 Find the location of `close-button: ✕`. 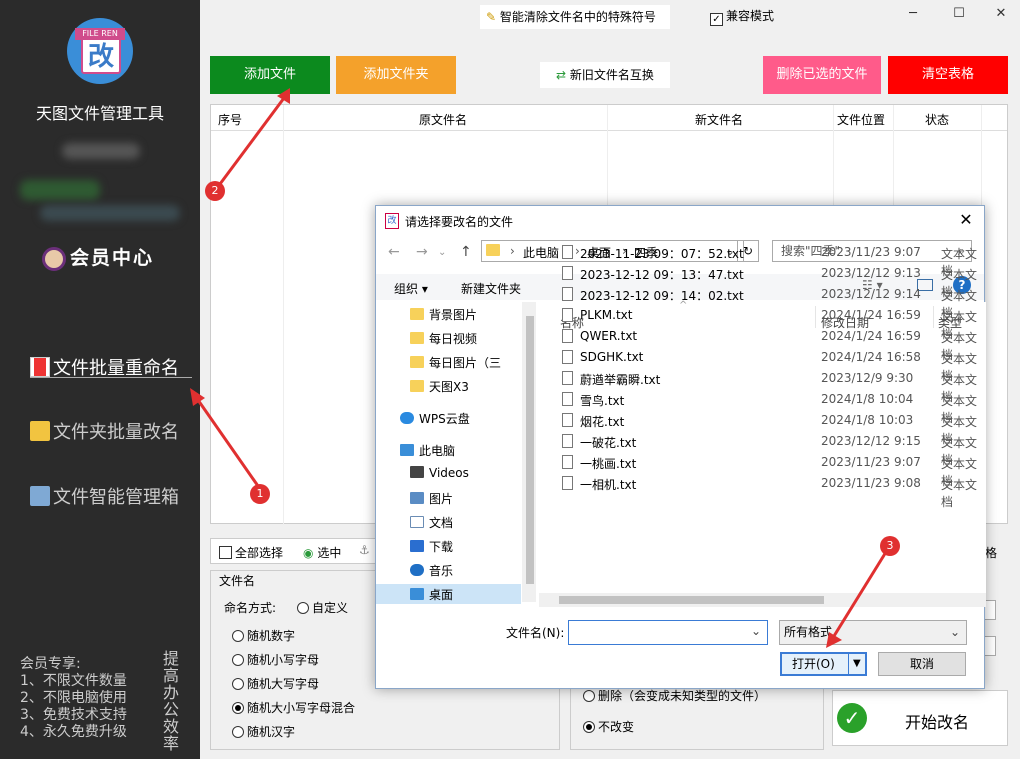

close-button: ✕ is located at coordinates (1001, 16).